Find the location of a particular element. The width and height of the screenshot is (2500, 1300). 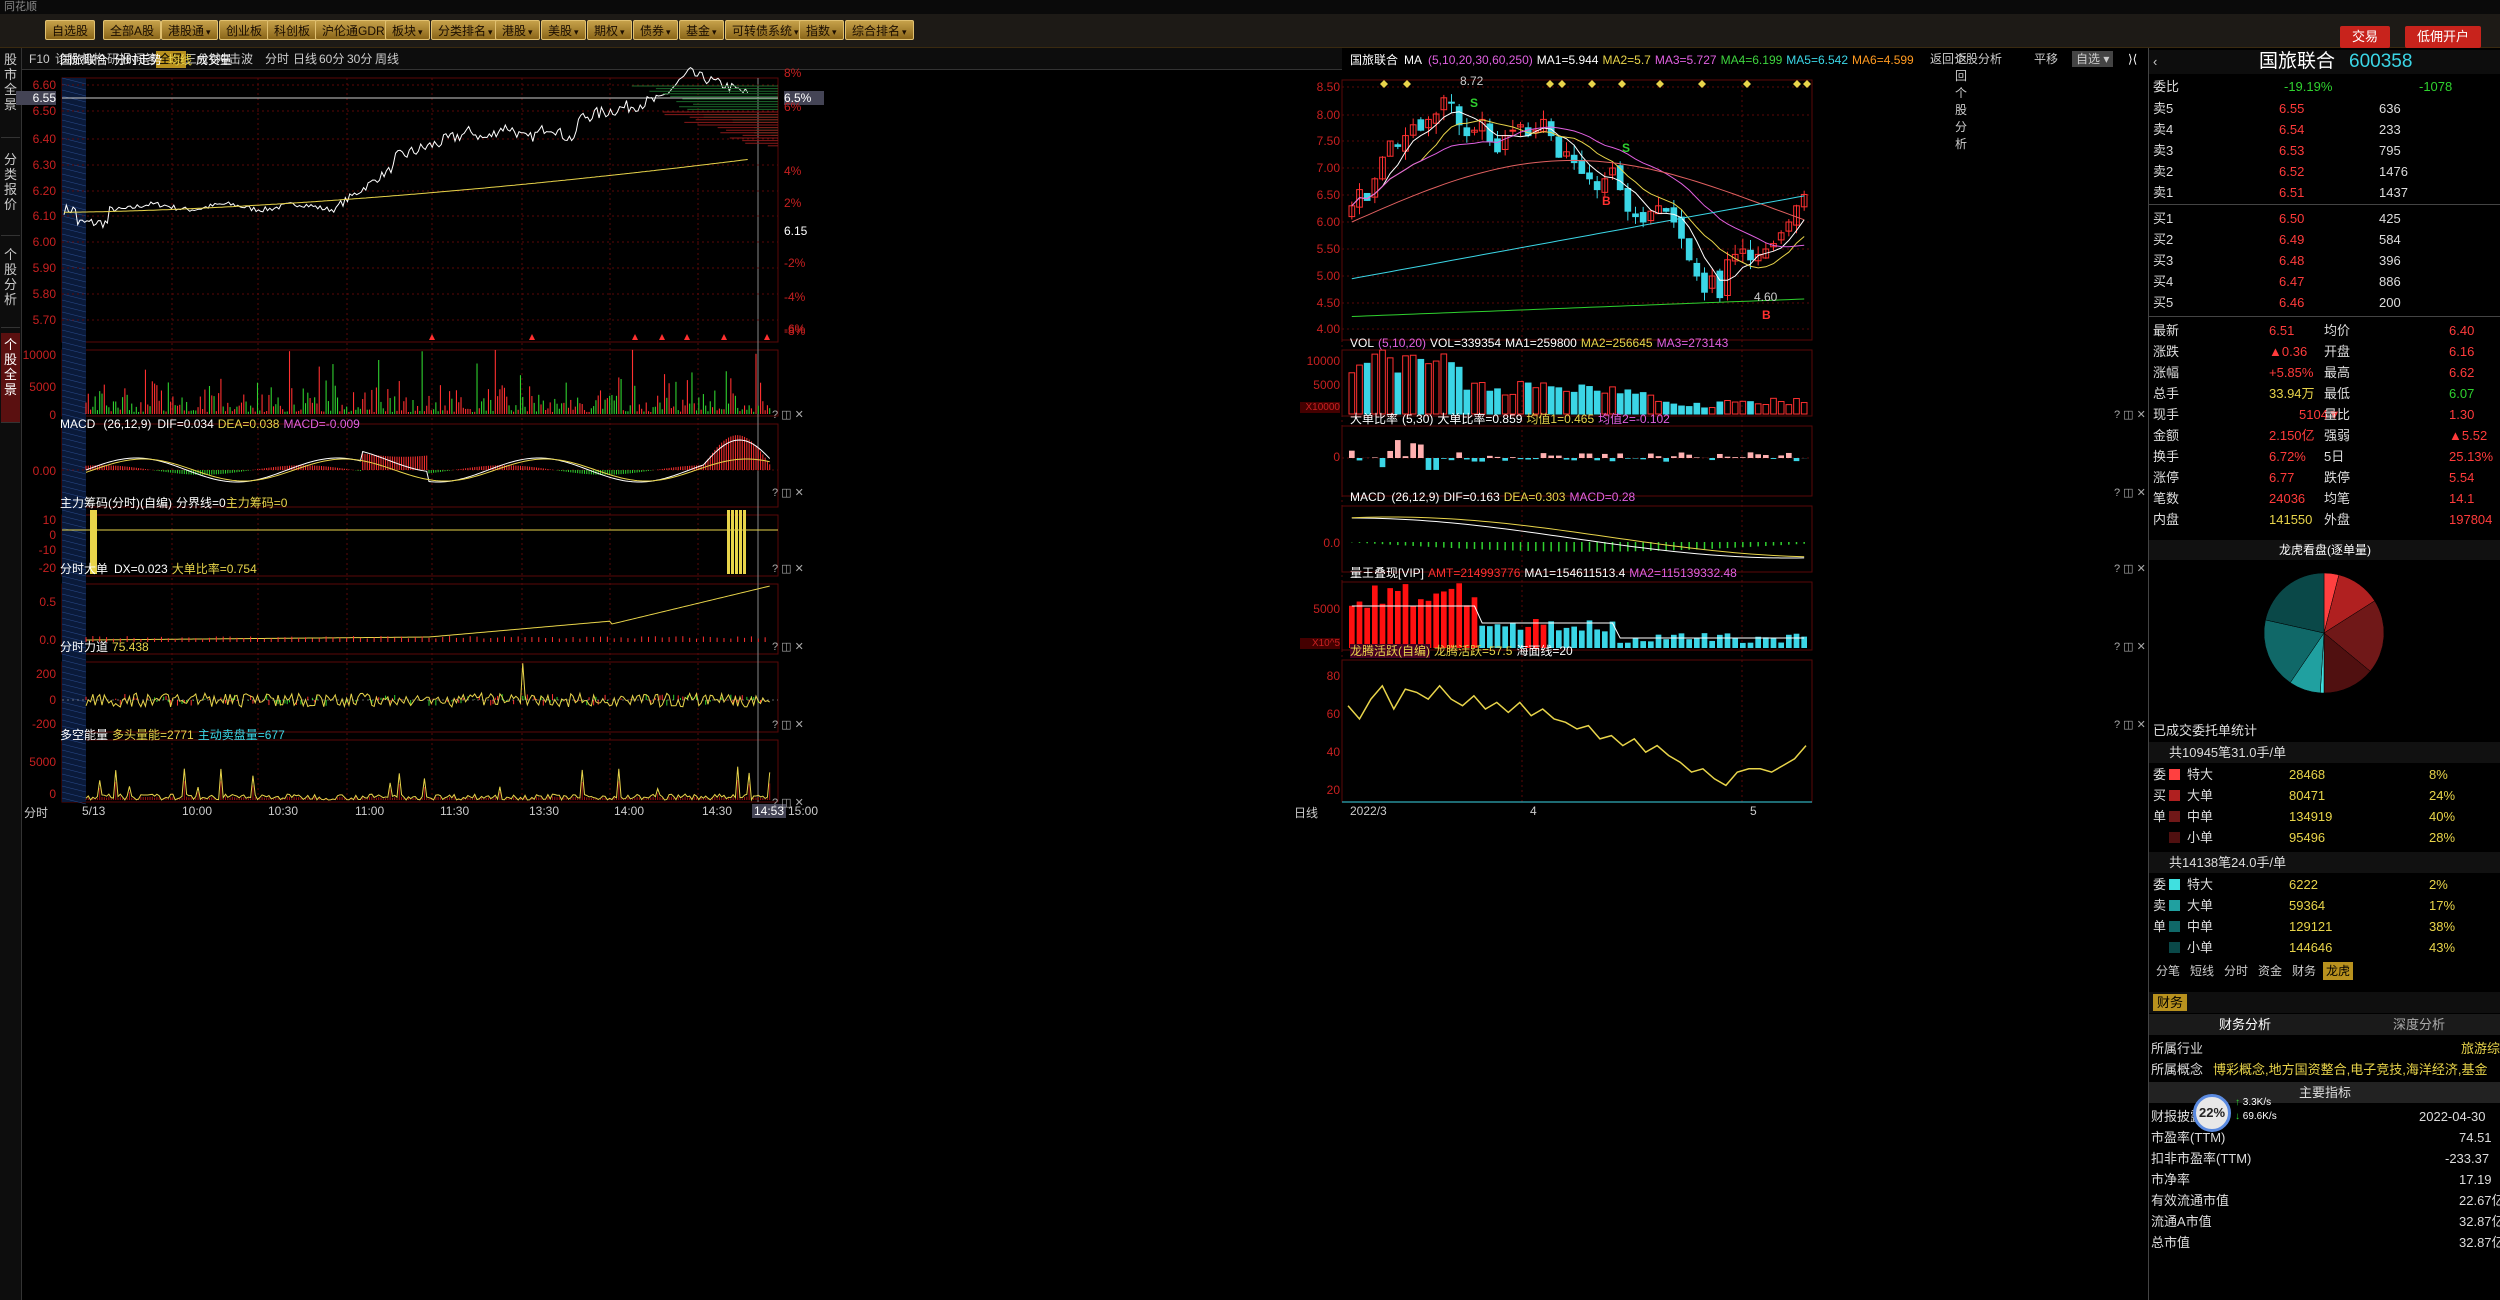

menu-item-label: 港股通 is located at coordinates (186, 31).